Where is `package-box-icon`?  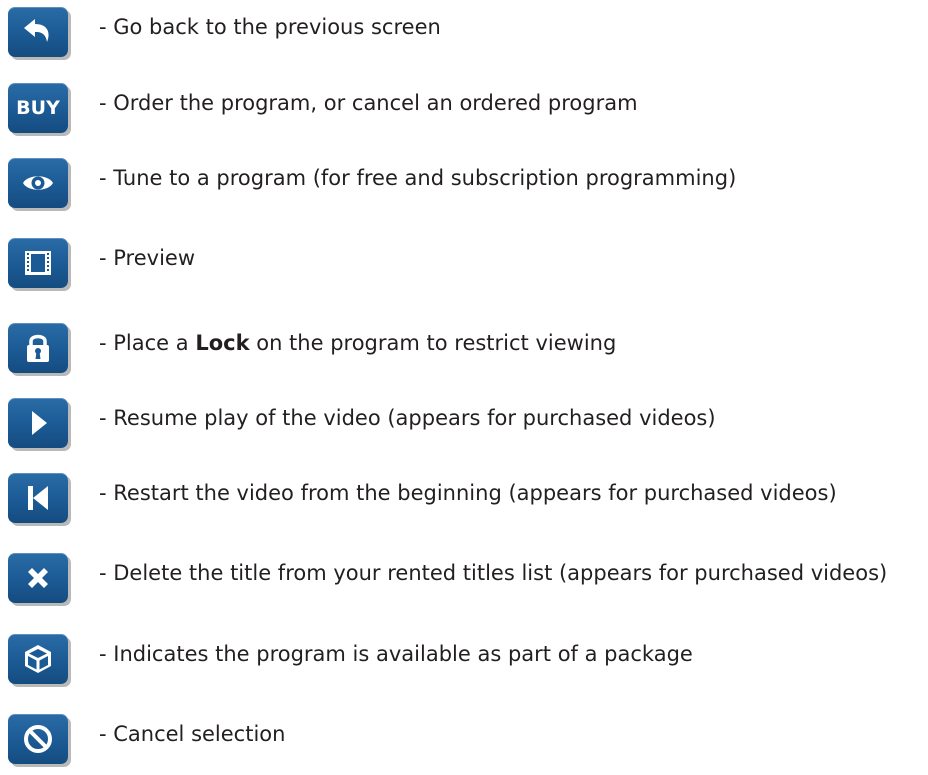 package-box-icon is located at coordinates (38, 659).